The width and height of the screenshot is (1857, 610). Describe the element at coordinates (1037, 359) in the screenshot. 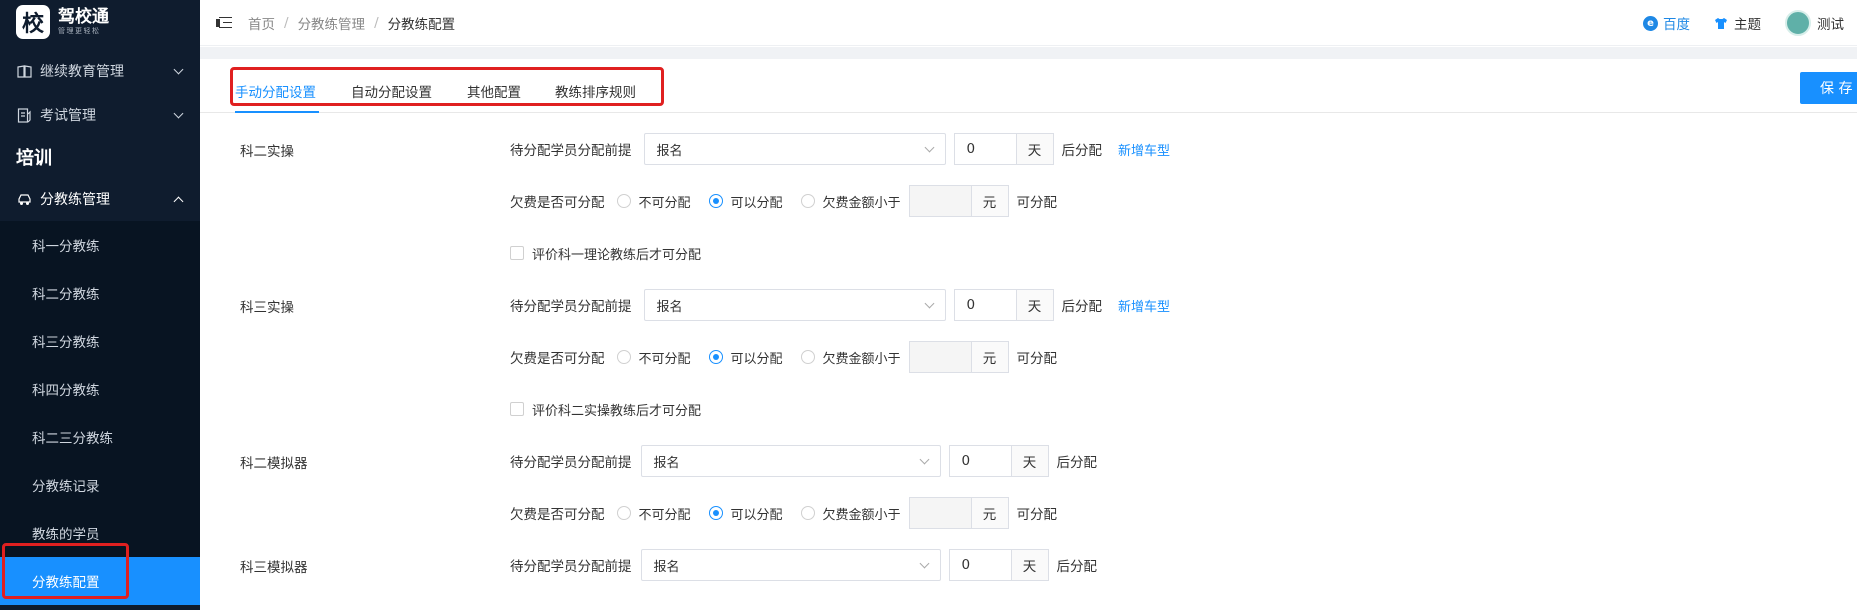

I see `can-assign-label: 可分配` at that location.